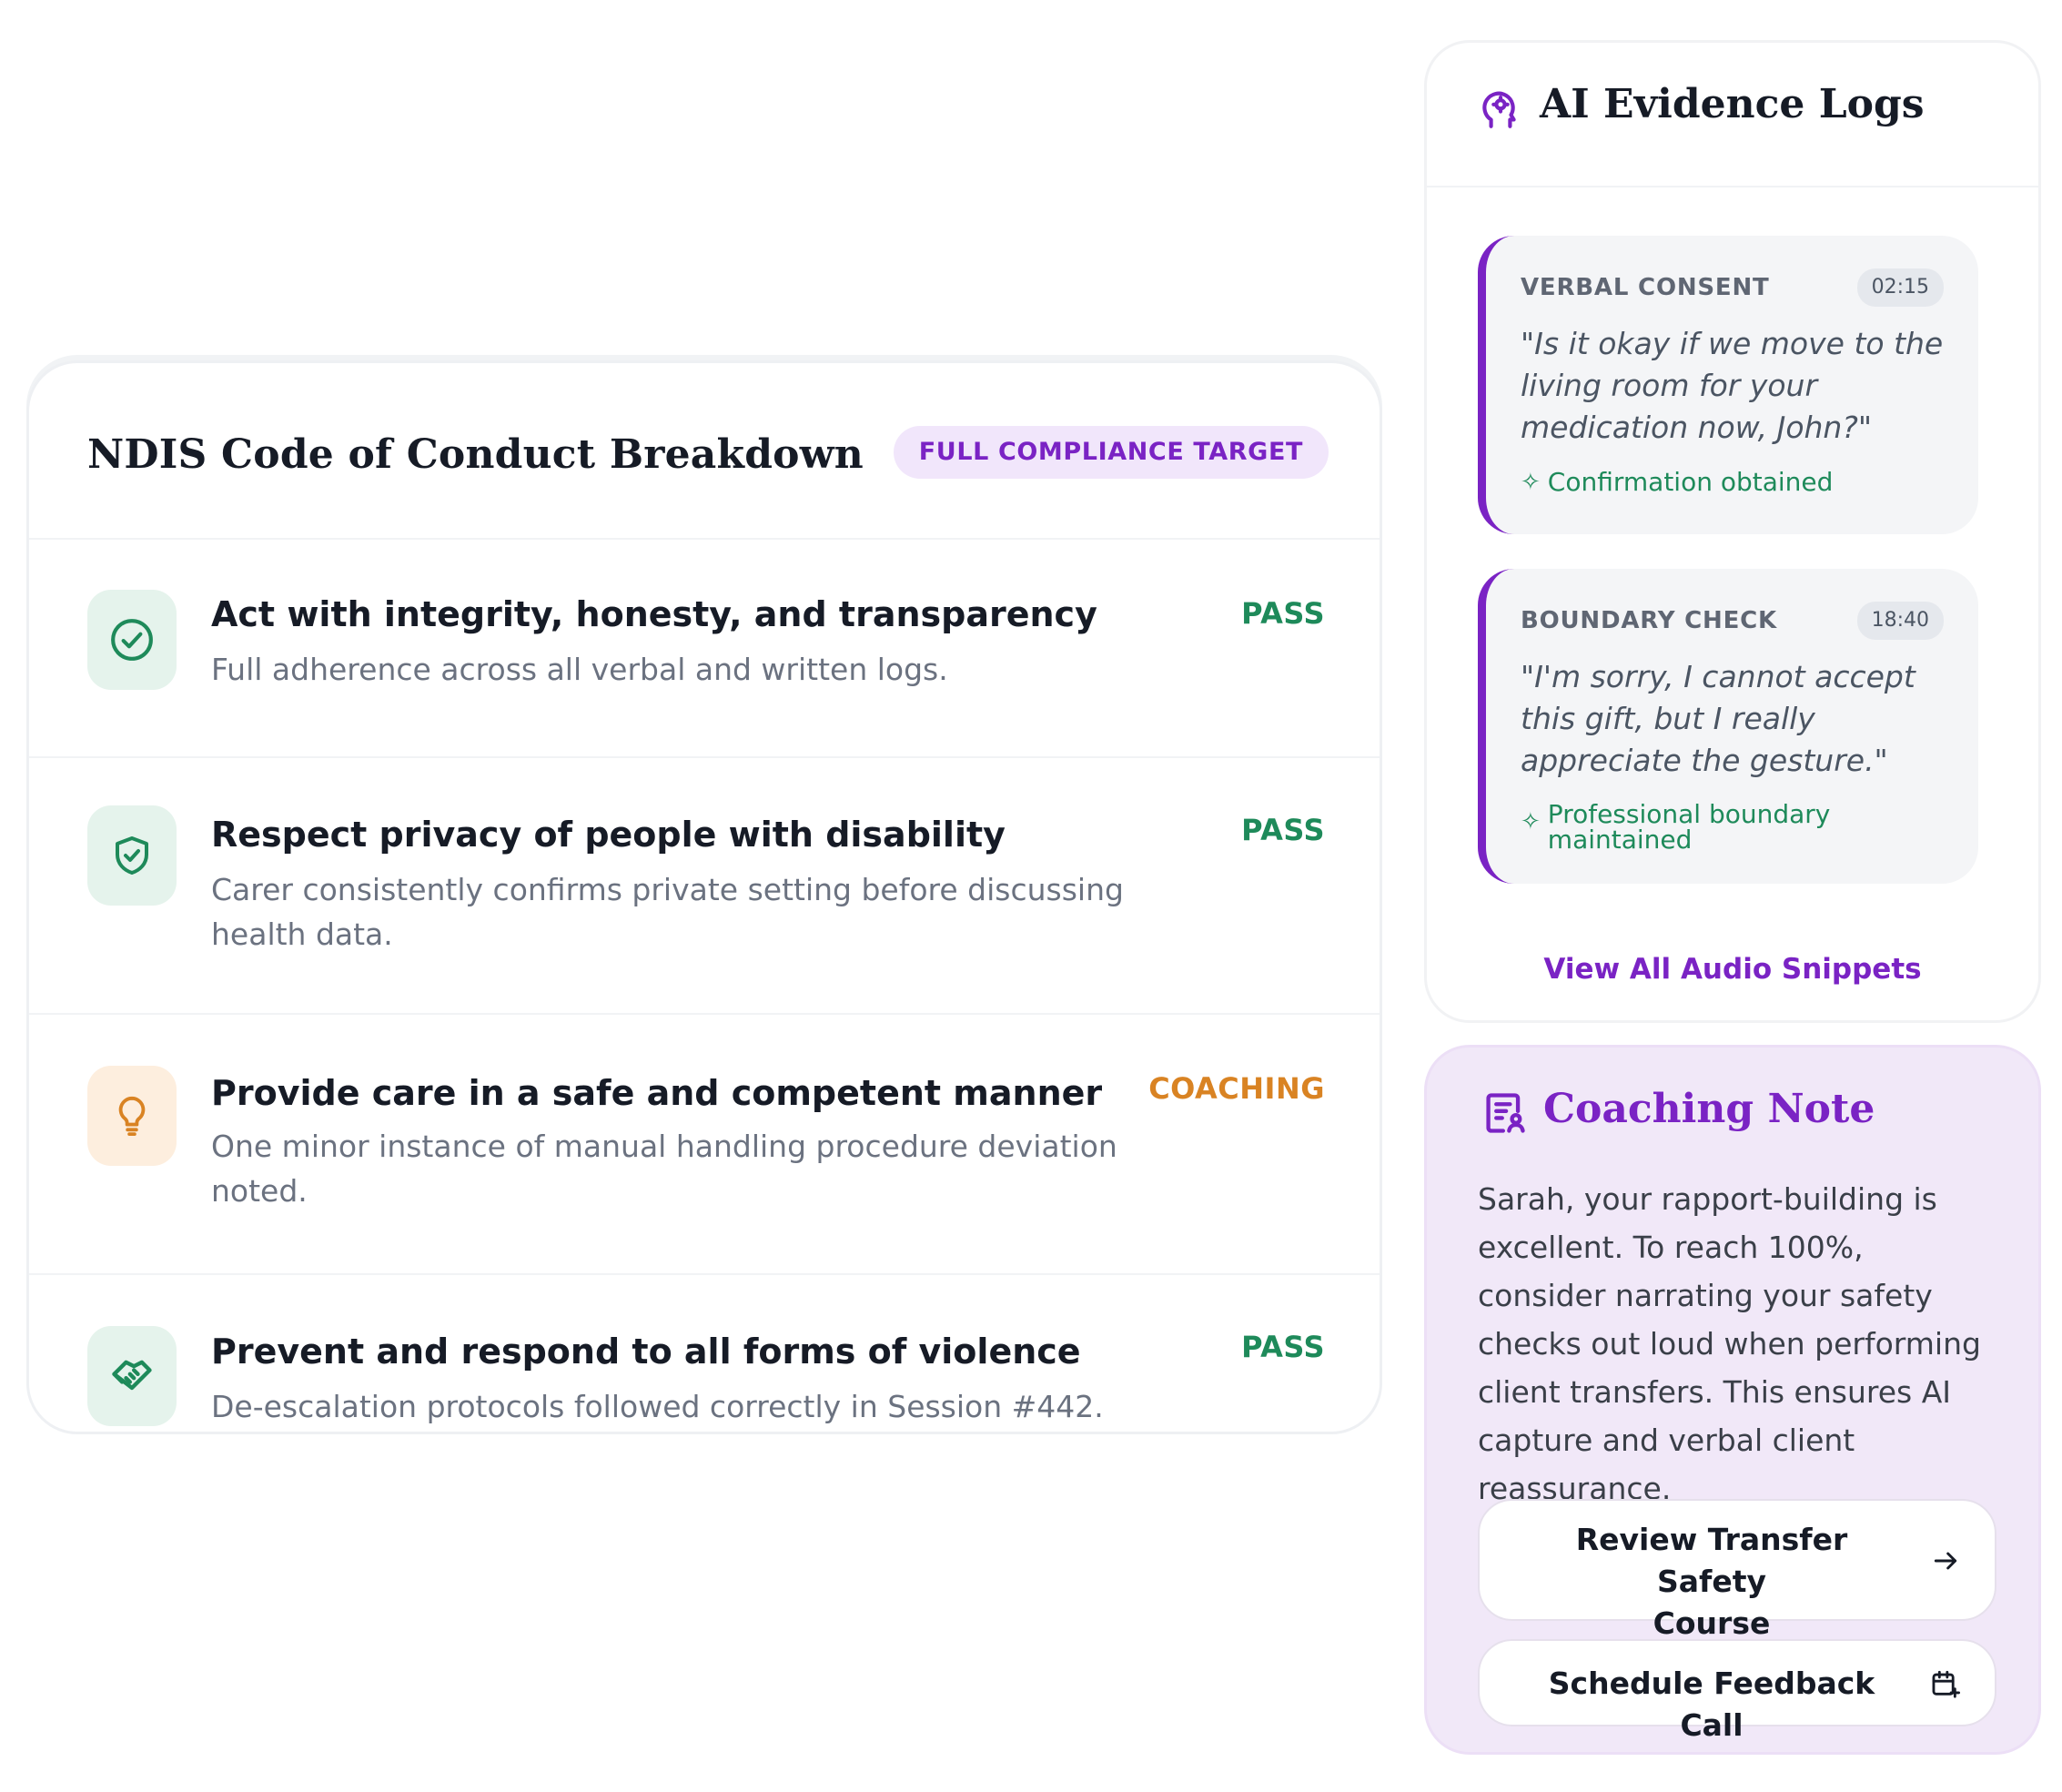 The height and width of the screenshot is (1792, 2062). I want to click on view-all-audio-link: View All Audio Snippets, so click(1732, 969).